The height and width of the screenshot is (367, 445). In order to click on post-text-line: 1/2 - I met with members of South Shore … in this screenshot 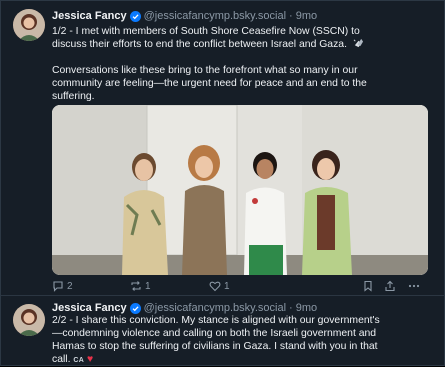, I will do `click(206, 31)`.